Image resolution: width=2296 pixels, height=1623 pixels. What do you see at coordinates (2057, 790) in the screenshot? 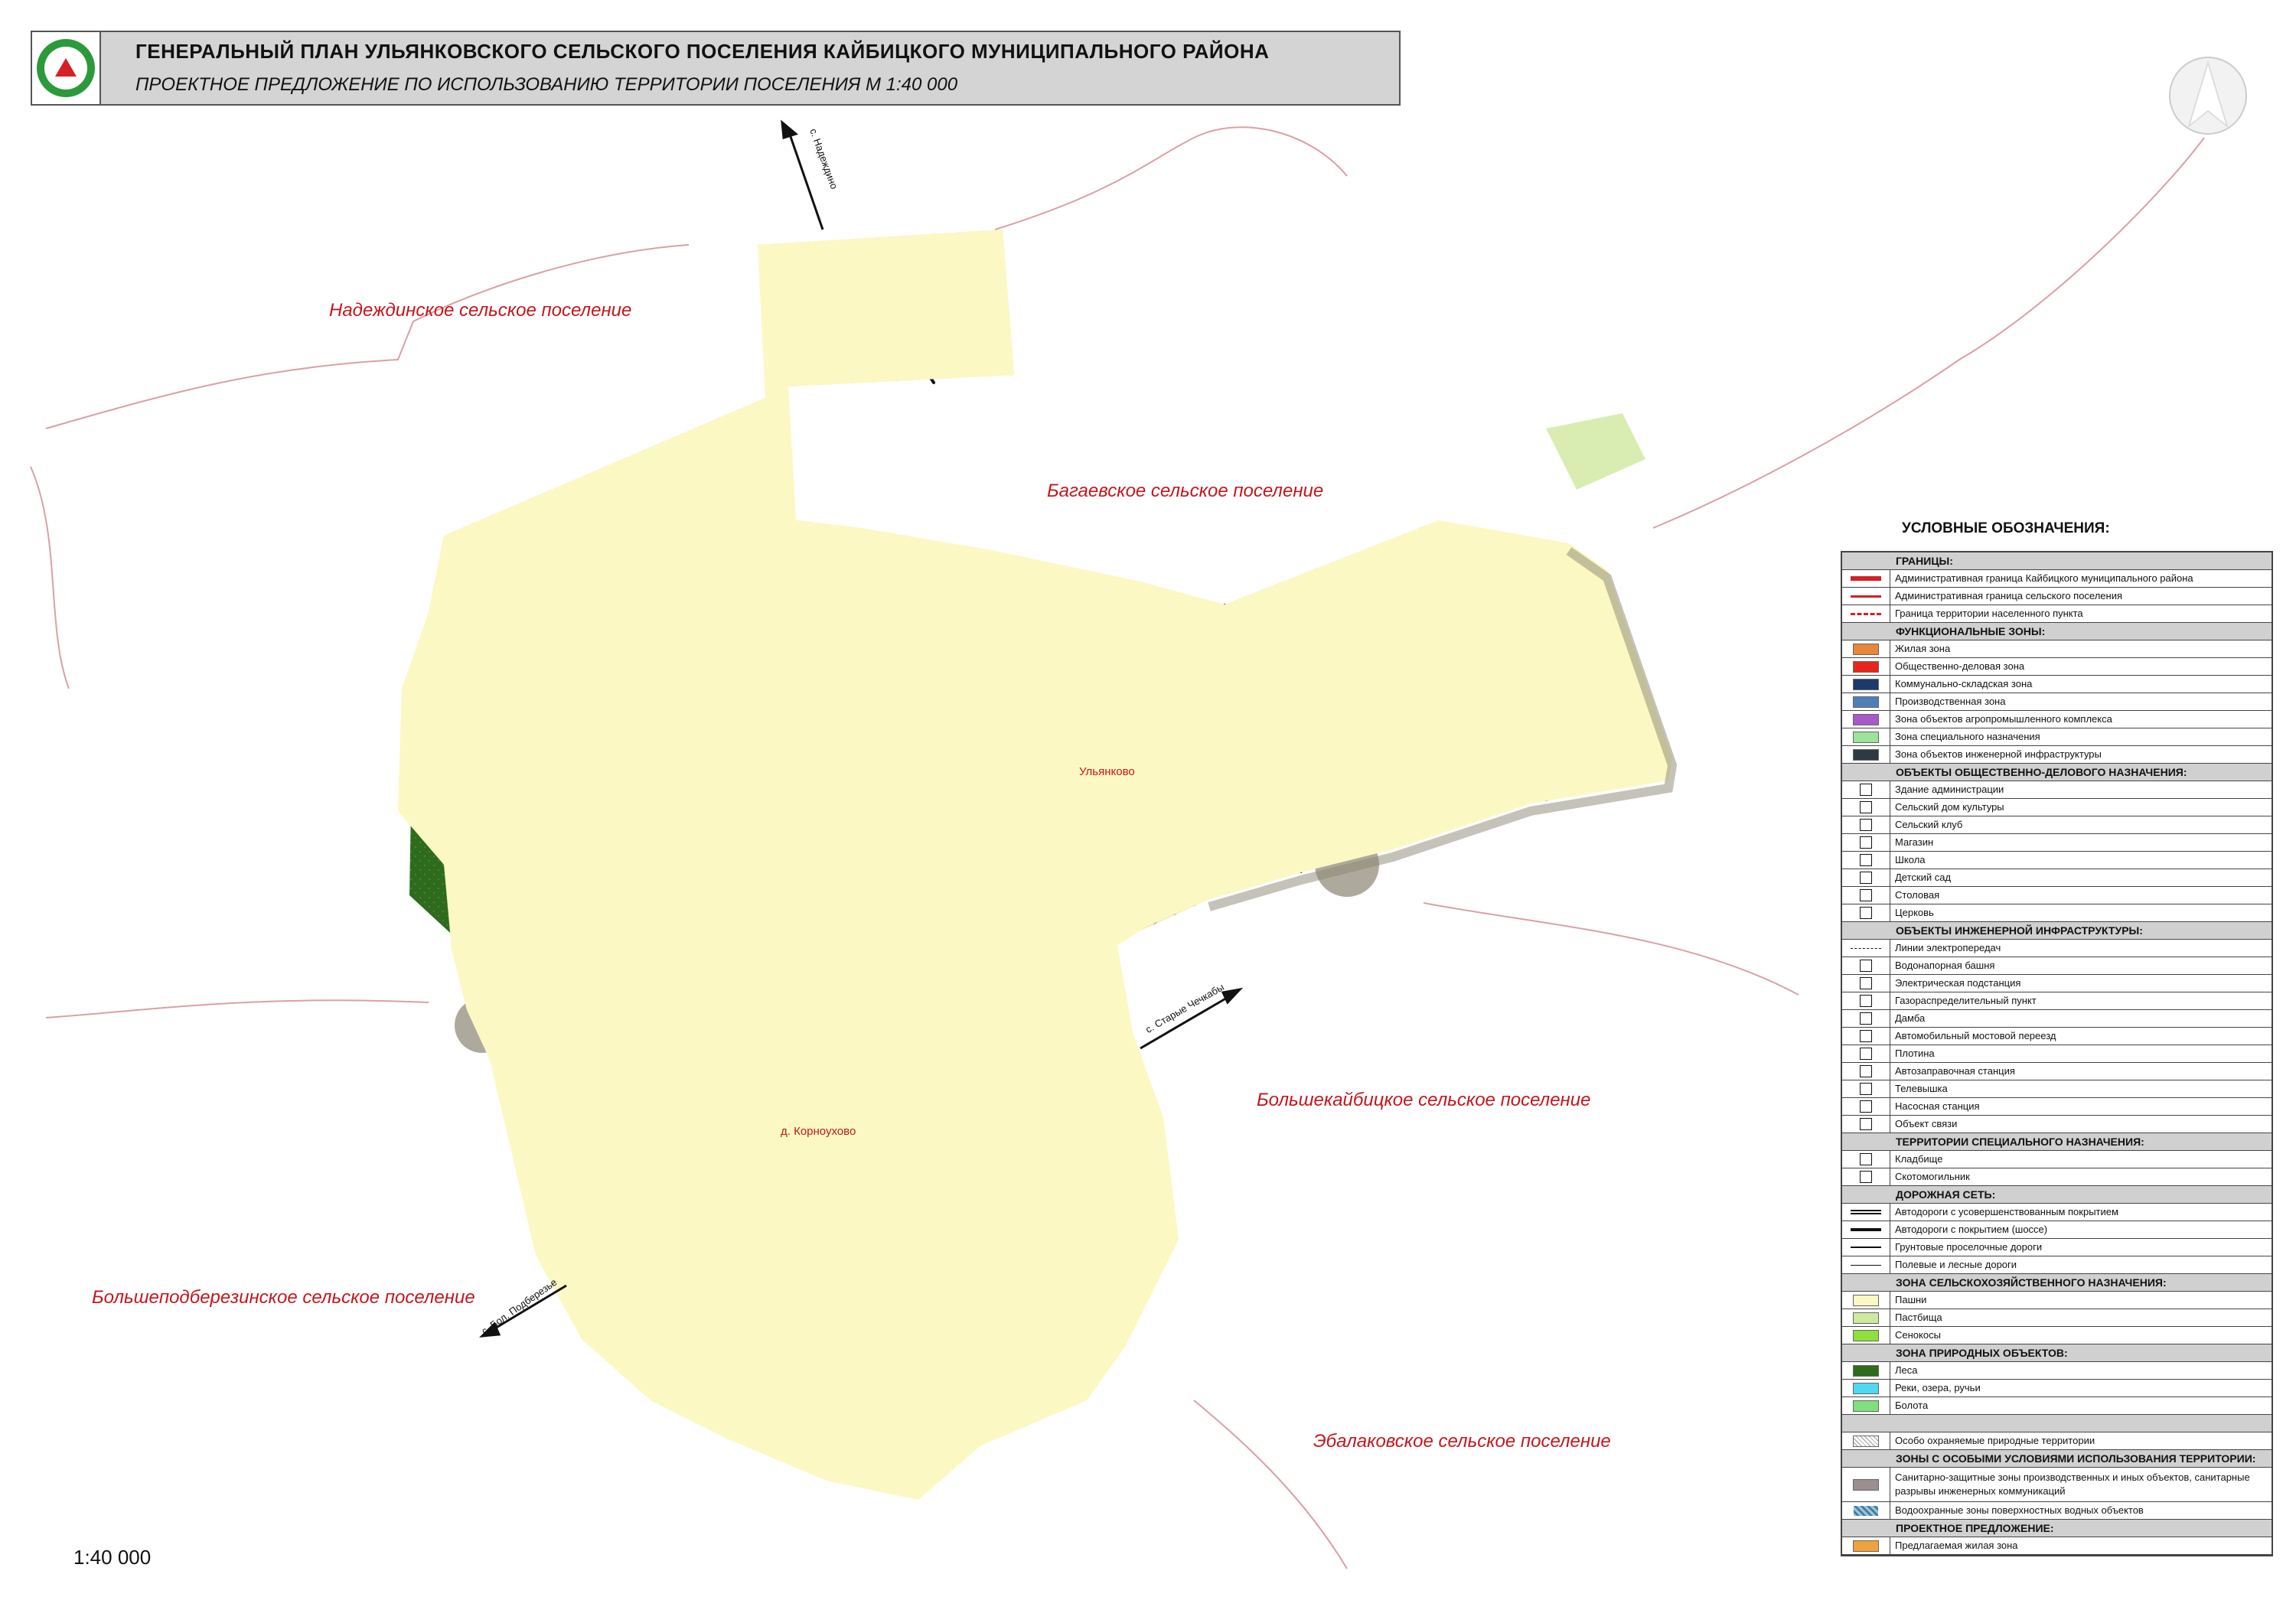
I see `legend-item: Здание администрации` at bounding box center [2057, 790].